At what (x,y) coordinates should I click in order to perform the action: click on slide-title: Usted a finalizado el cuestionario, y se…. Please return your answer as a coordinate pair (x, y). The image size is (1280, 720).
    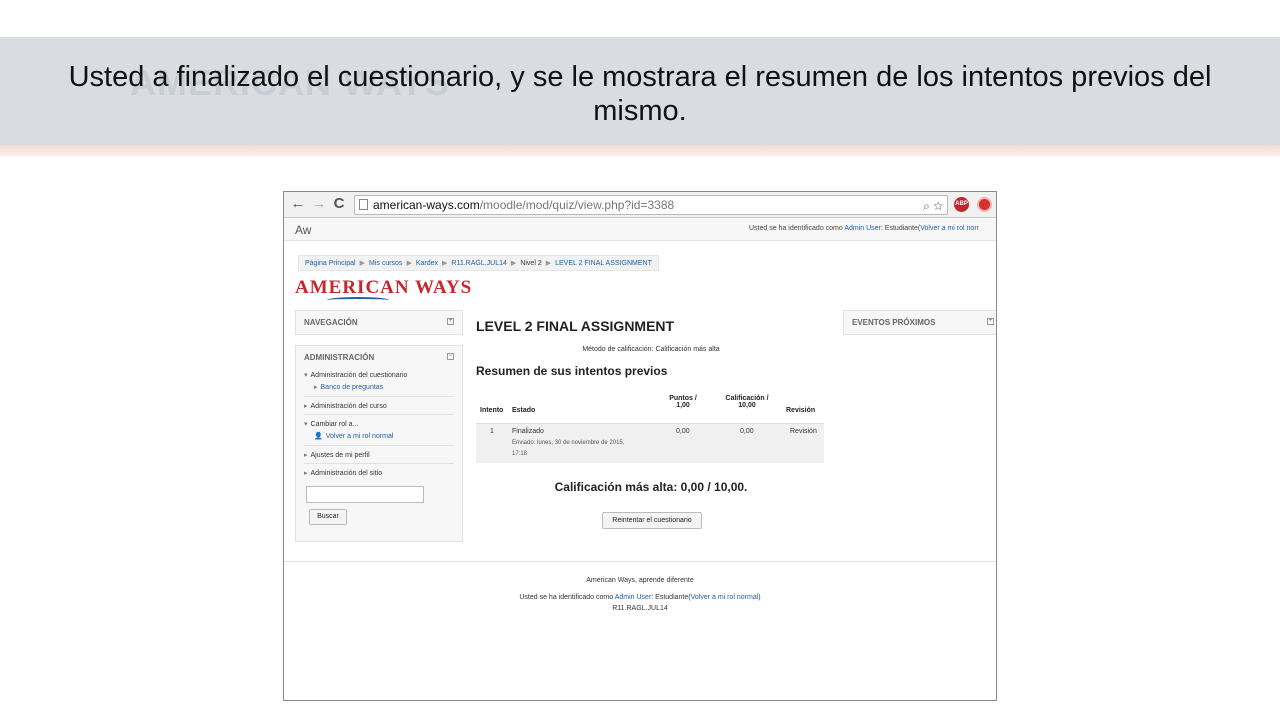
    Looking at the image, I should click on (640, 94).